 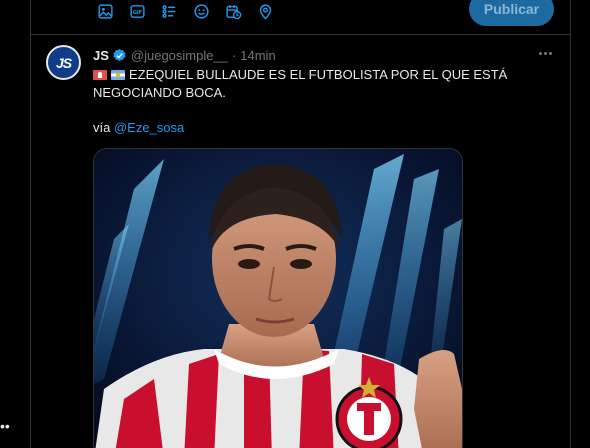 What do you see at coordinates (105, 11) in the screenshot?
I see `media-icon` at bounding box center [105, 11].